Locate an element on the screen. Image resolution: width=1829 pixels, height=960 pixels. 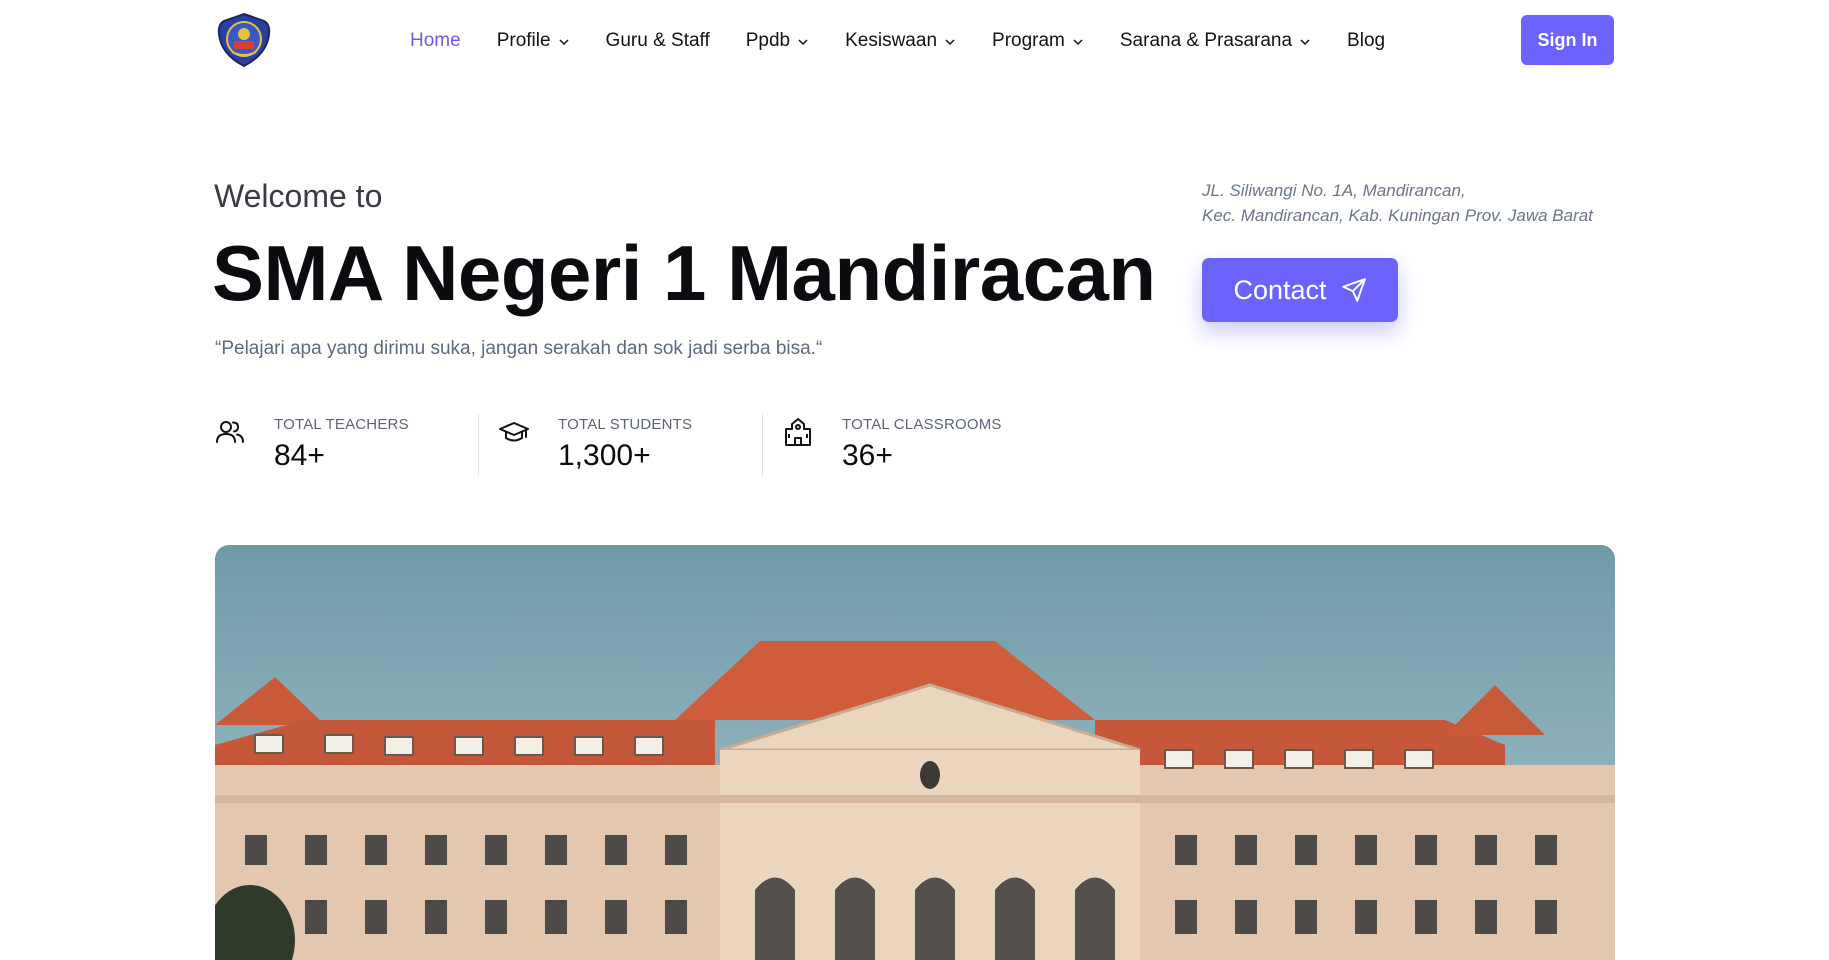
stat-label: TOTAL STUDENTS is located at coordinates (625, 424).